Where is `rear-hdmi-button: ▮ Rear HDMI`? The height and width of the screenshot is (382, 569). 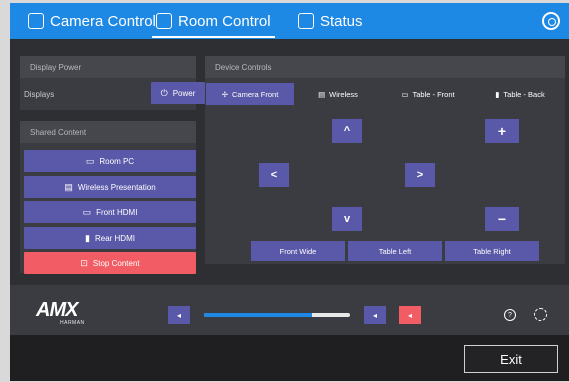 rear-hdmi-button: ▮ Rear HDMI is located at coordinates (110, 238).